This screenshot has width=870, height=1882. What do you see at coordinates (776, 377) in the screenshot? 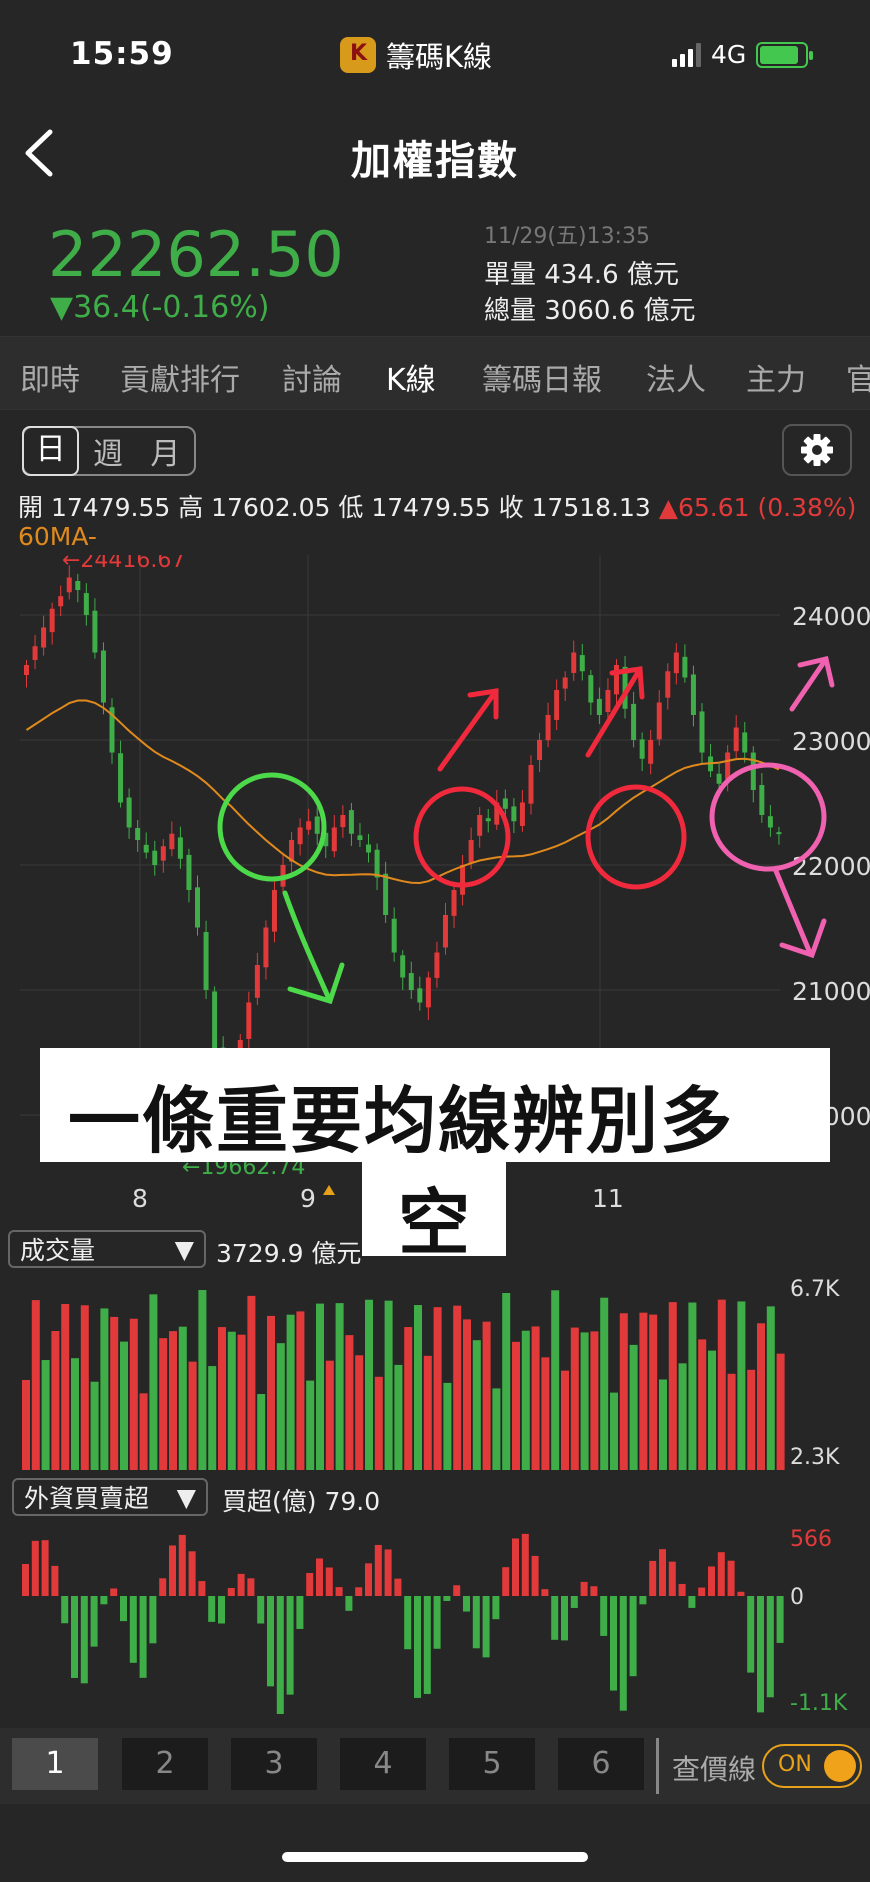
I see `tab-main-force: 主力` at bounding box center [776, 377].